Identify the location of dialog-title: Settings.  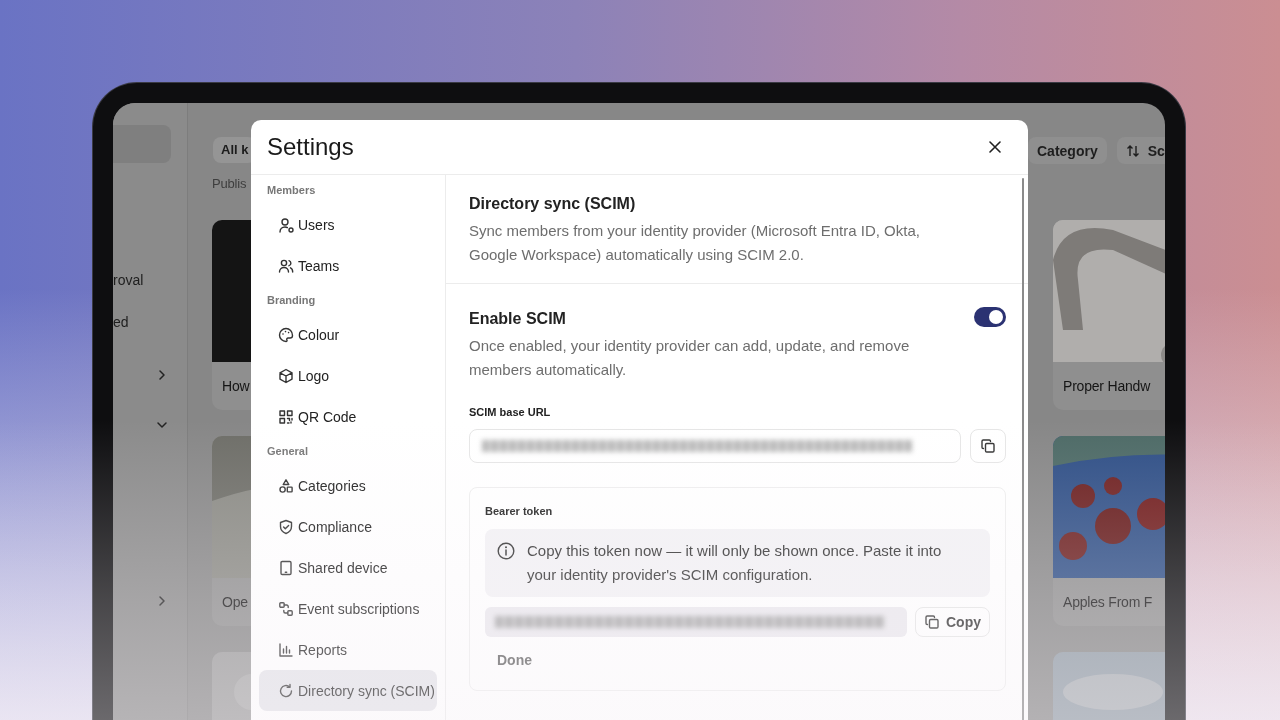
(310, 147).